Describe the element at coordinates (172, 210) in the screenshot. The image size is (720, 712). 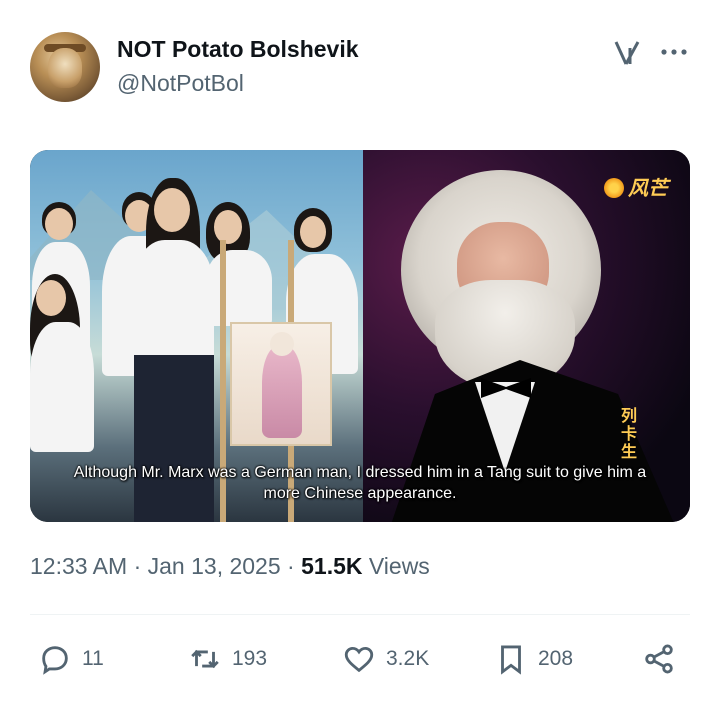
I see `speaker-head` at that location.